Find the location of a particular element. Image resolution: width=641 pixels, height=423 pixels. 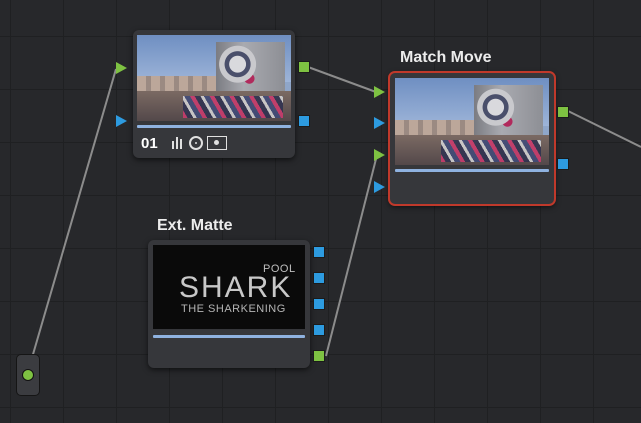

node01-number: 01 is located at coordinates (149, 143).